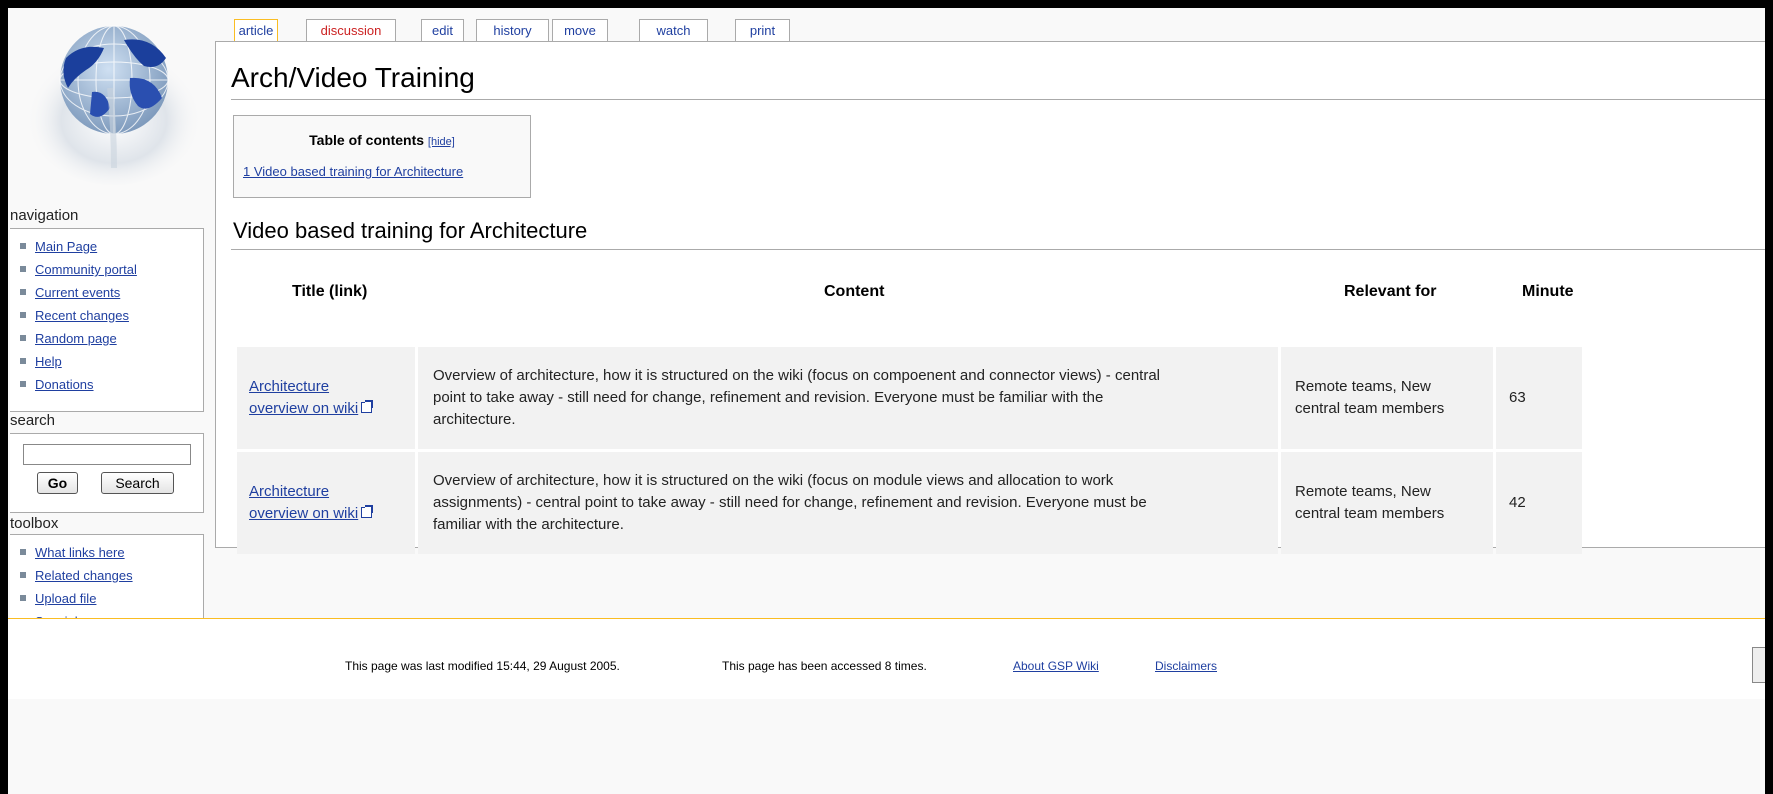  Describe the element at coordinates (351, 30) in the screenshot. I see `tab-discussion: discussion` at that location.